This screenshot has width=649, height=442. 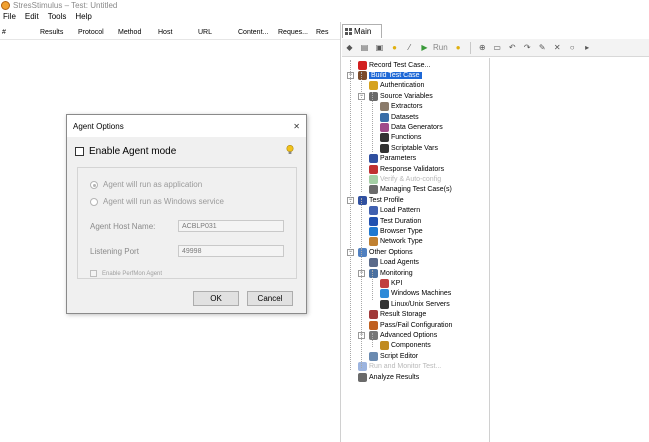 I want to click on cancel-button: Cancel, so click(x=270, y=298).